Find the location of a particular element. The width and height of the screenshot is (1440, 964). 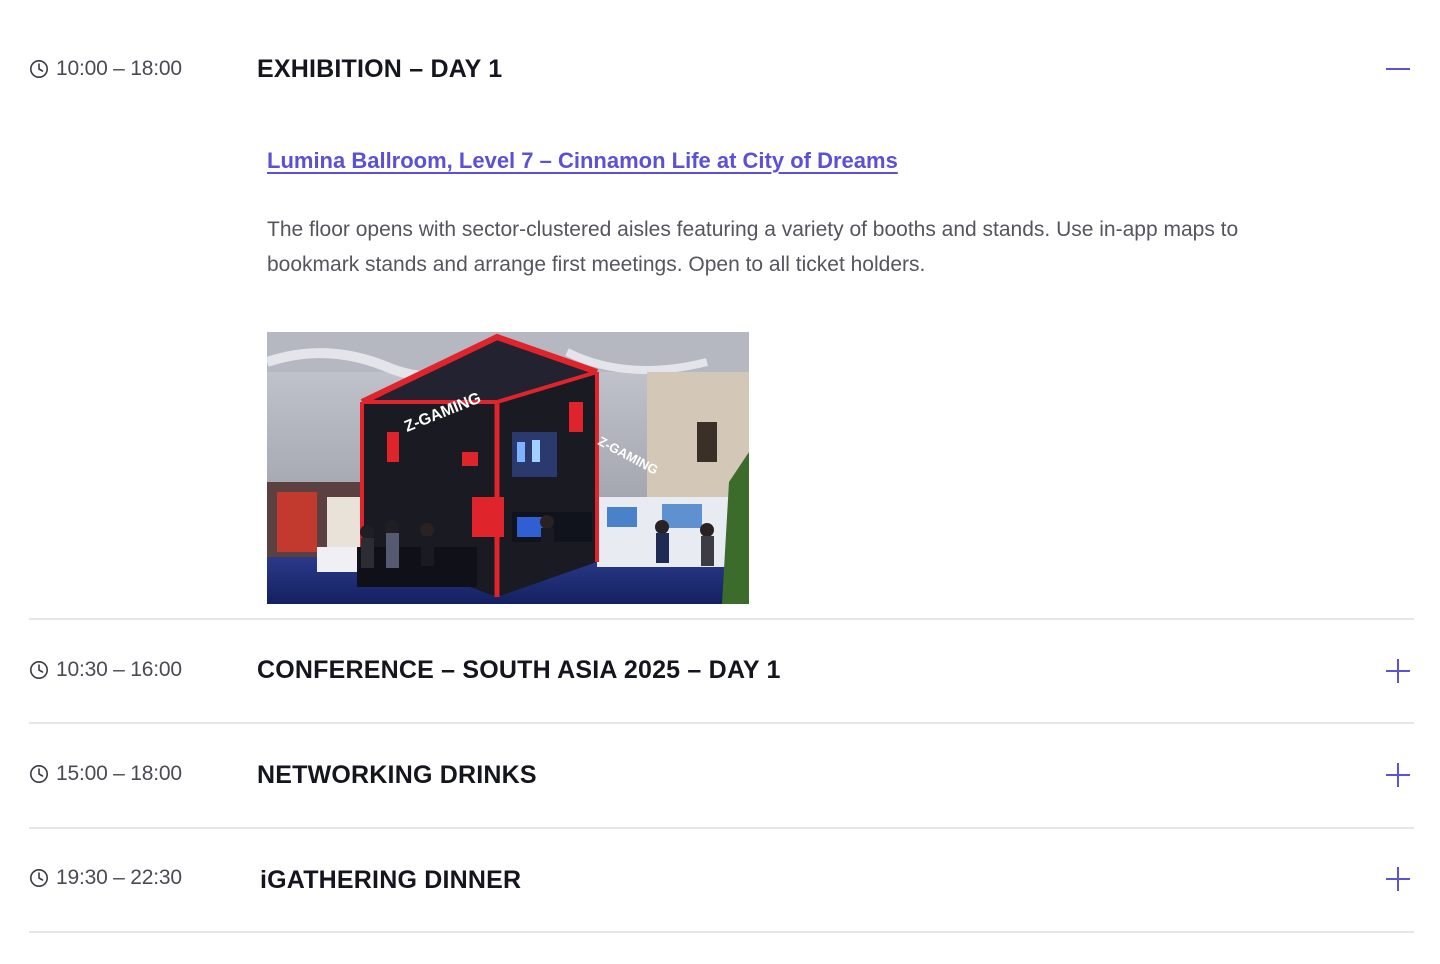

agenda-item-time: 10:30 – 16:00 is located at coordinates (105, 670).